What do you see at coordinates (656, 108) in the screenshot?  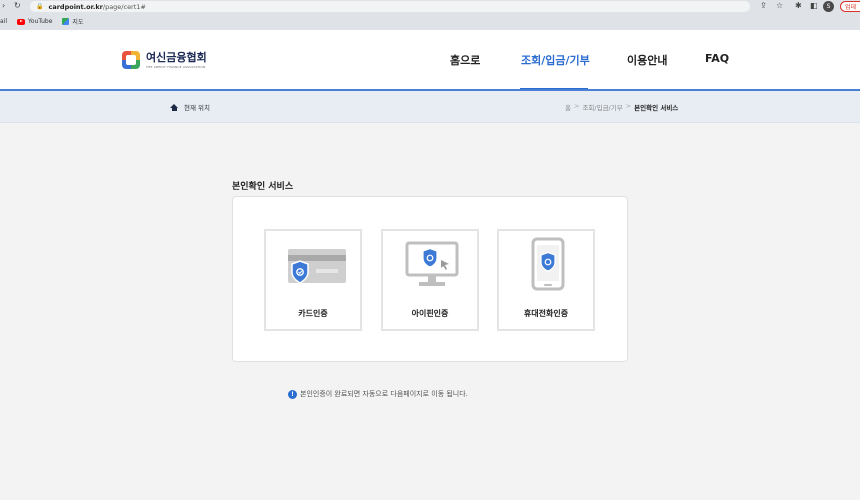 I see `breadcrumb-current: 본인확인 서비스` at bounding box center [656, 108].